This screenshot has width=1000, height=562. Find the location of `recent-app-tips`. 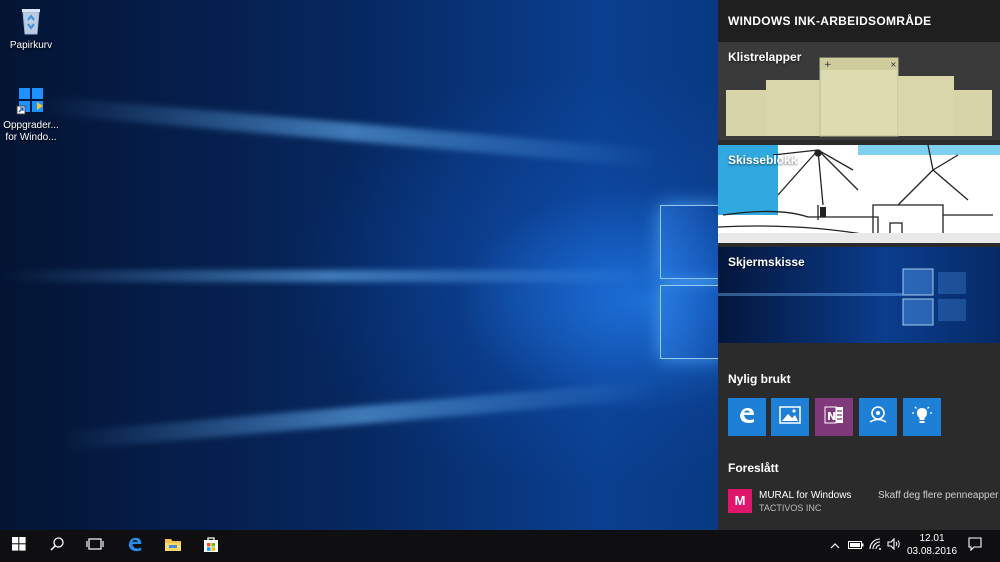

recent-app-tips is located at coordinates (922, 417).